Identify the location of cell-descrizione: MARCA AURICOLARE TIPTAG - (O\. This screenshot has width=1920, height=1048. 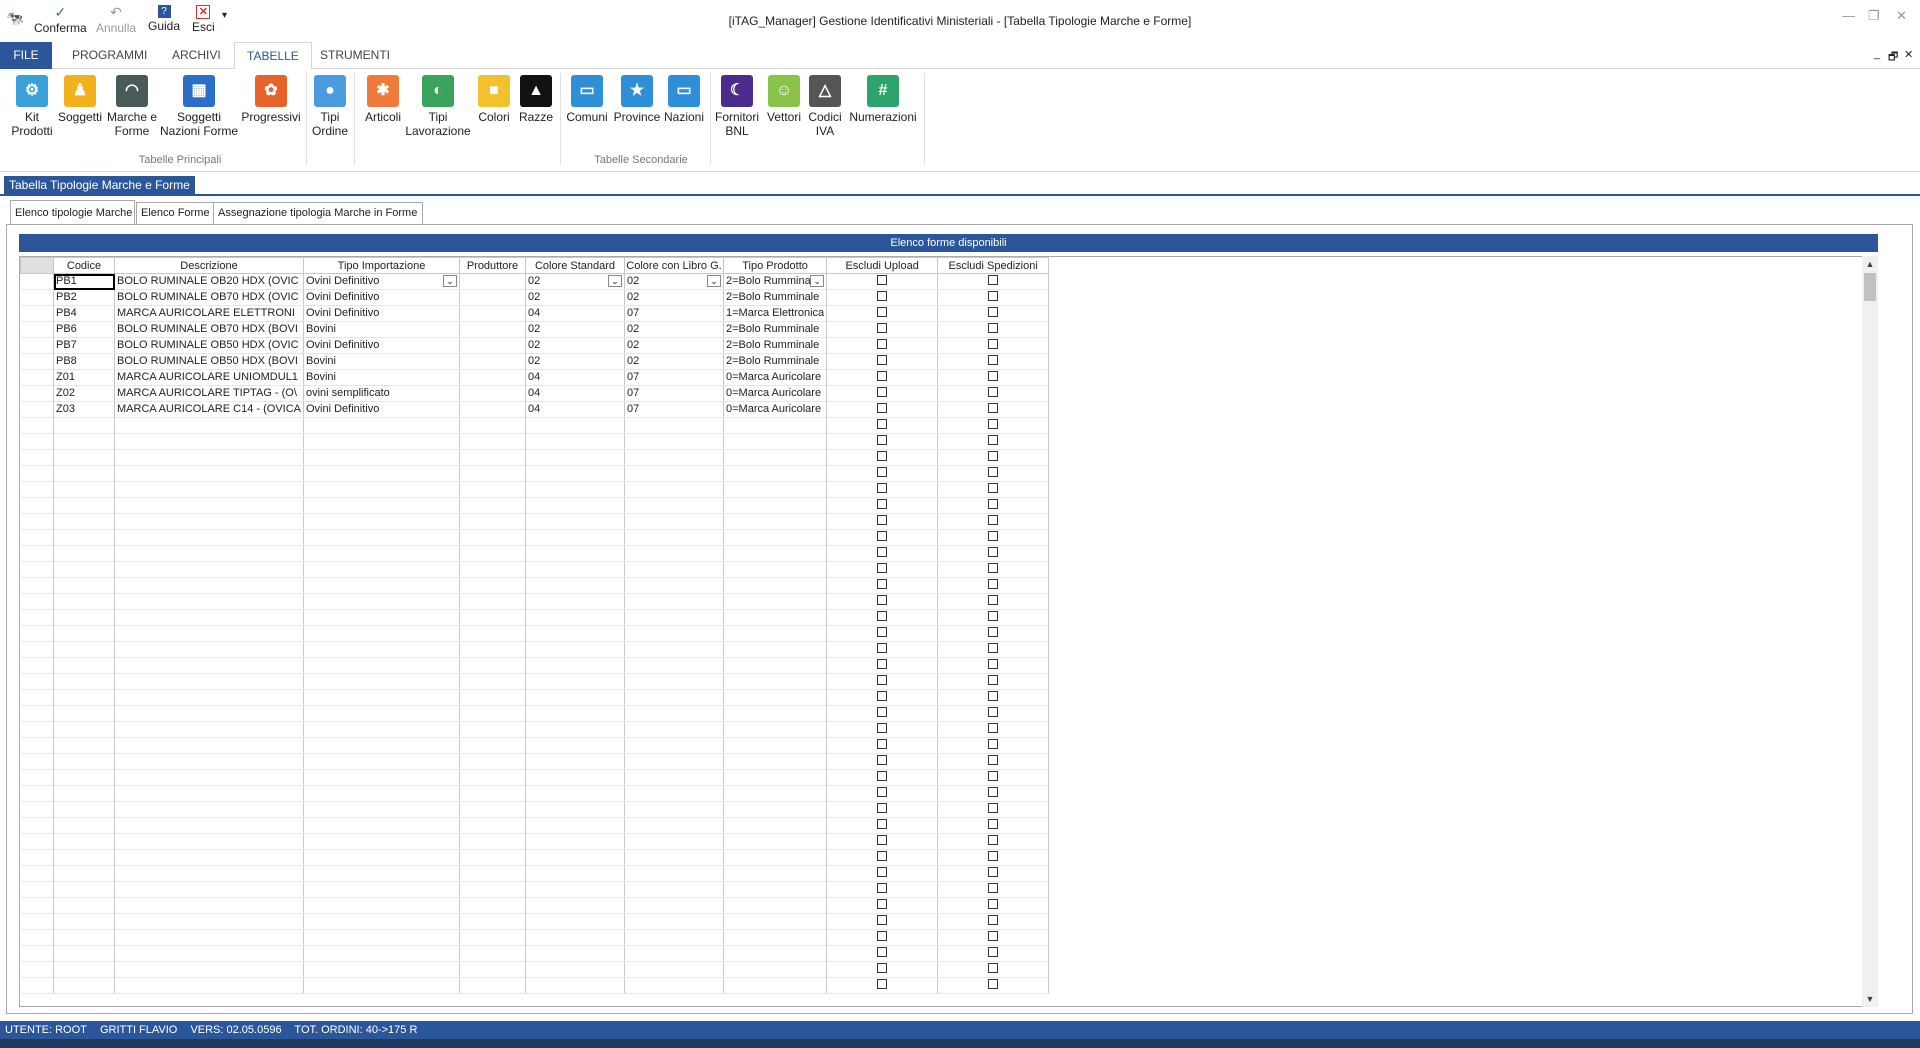
(209, 393).